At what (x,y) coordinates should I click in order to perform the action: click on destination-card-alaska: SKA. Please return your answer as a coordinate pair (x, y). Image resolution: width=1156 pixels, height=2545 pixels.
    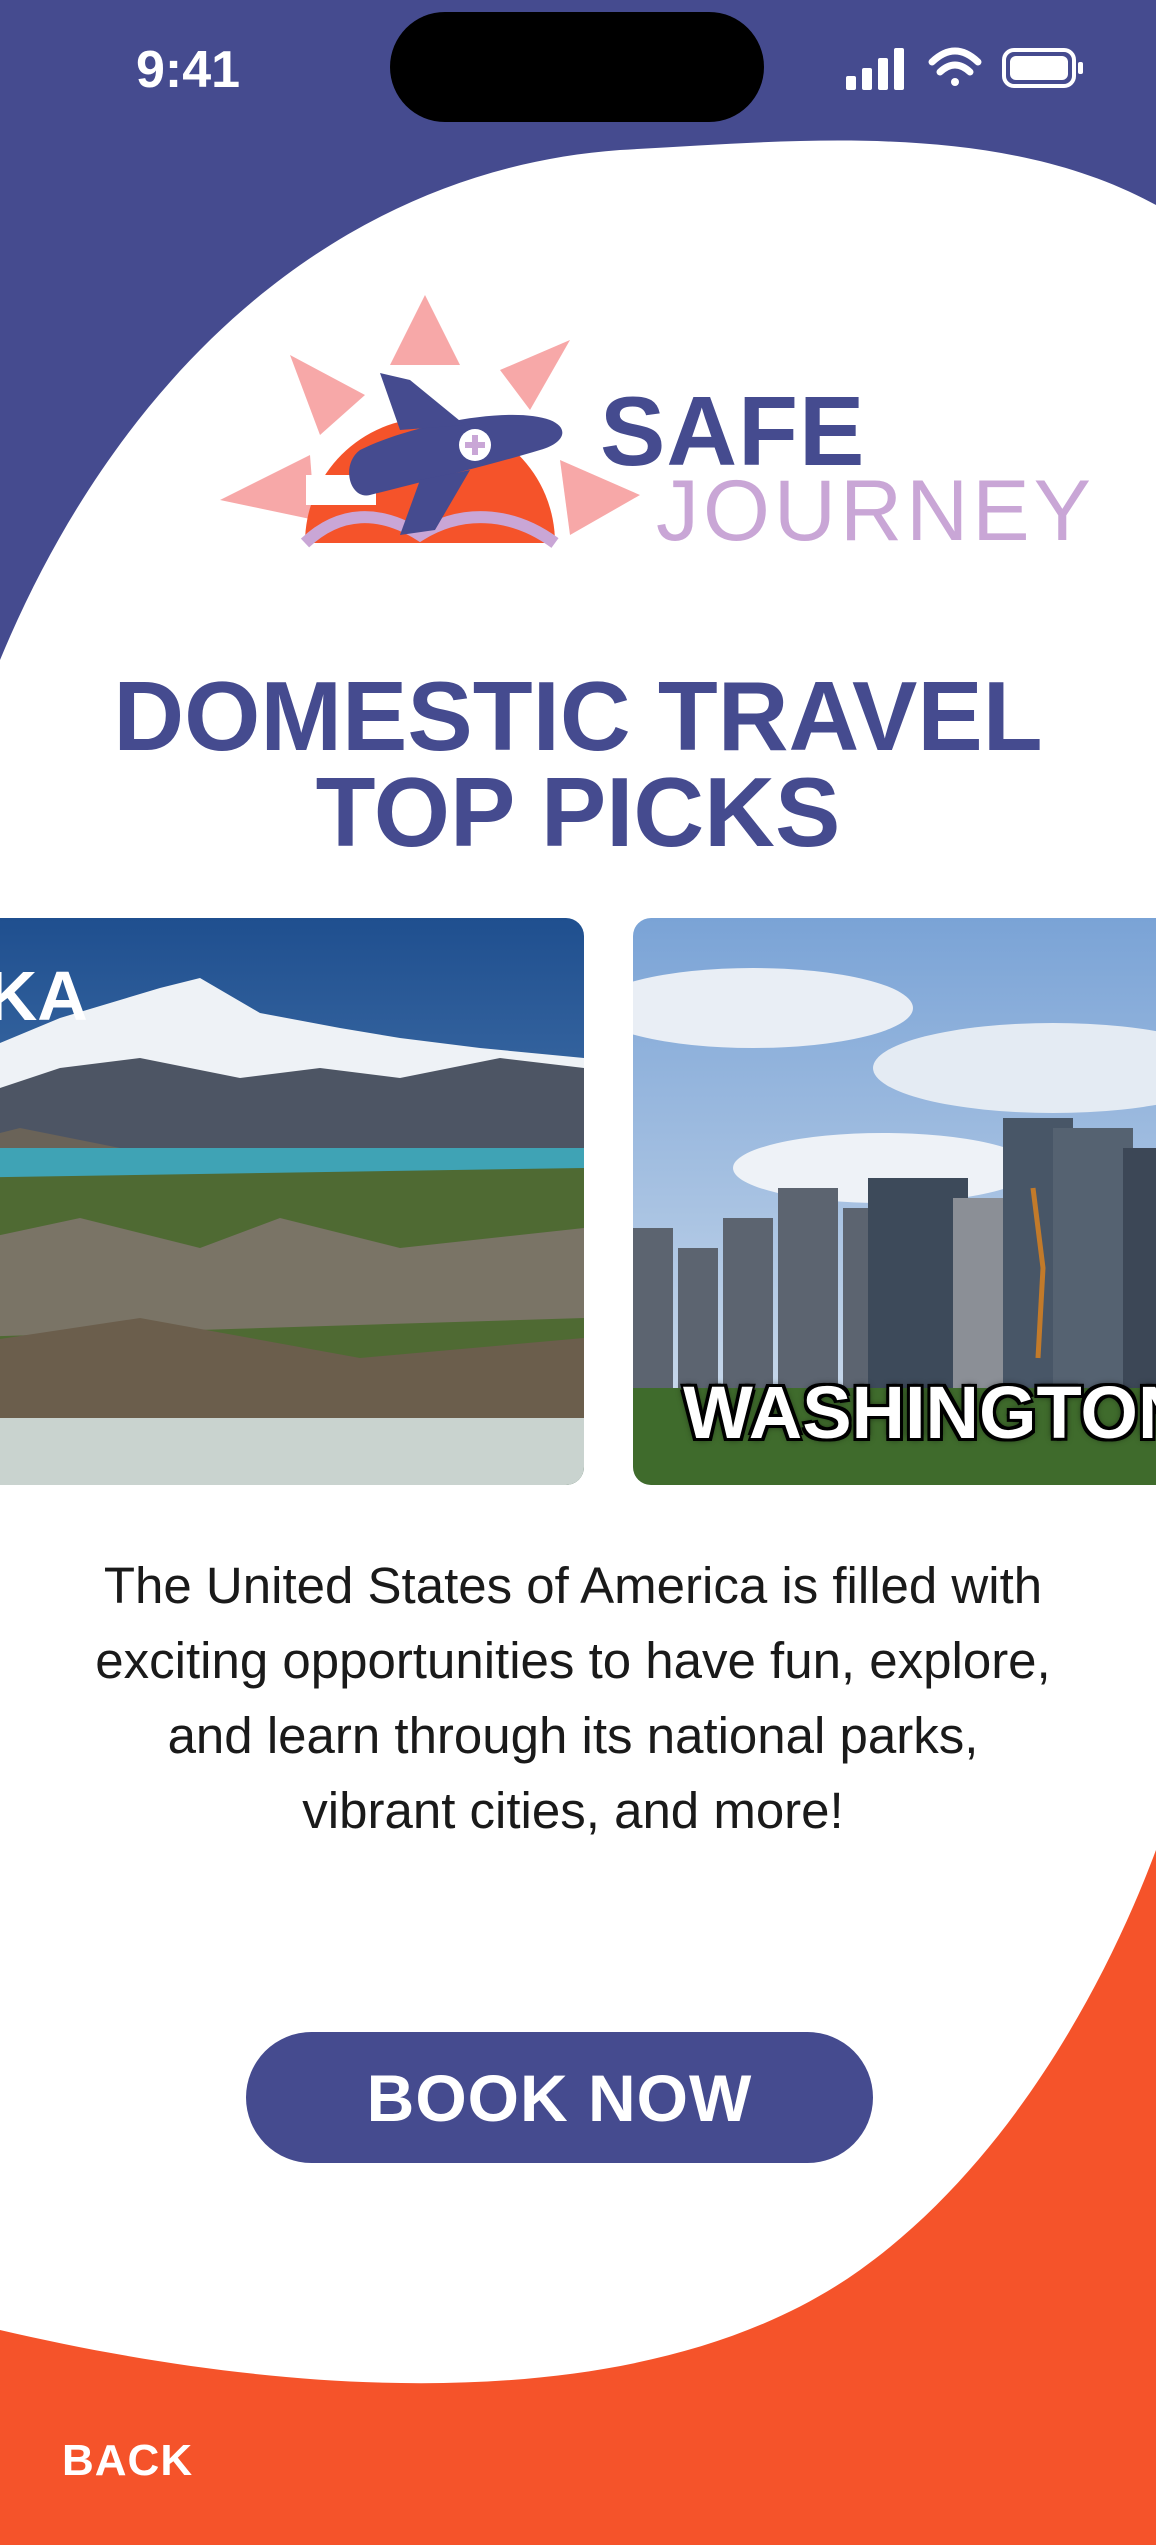
    Looking at the image, I should click on (292, 1201).